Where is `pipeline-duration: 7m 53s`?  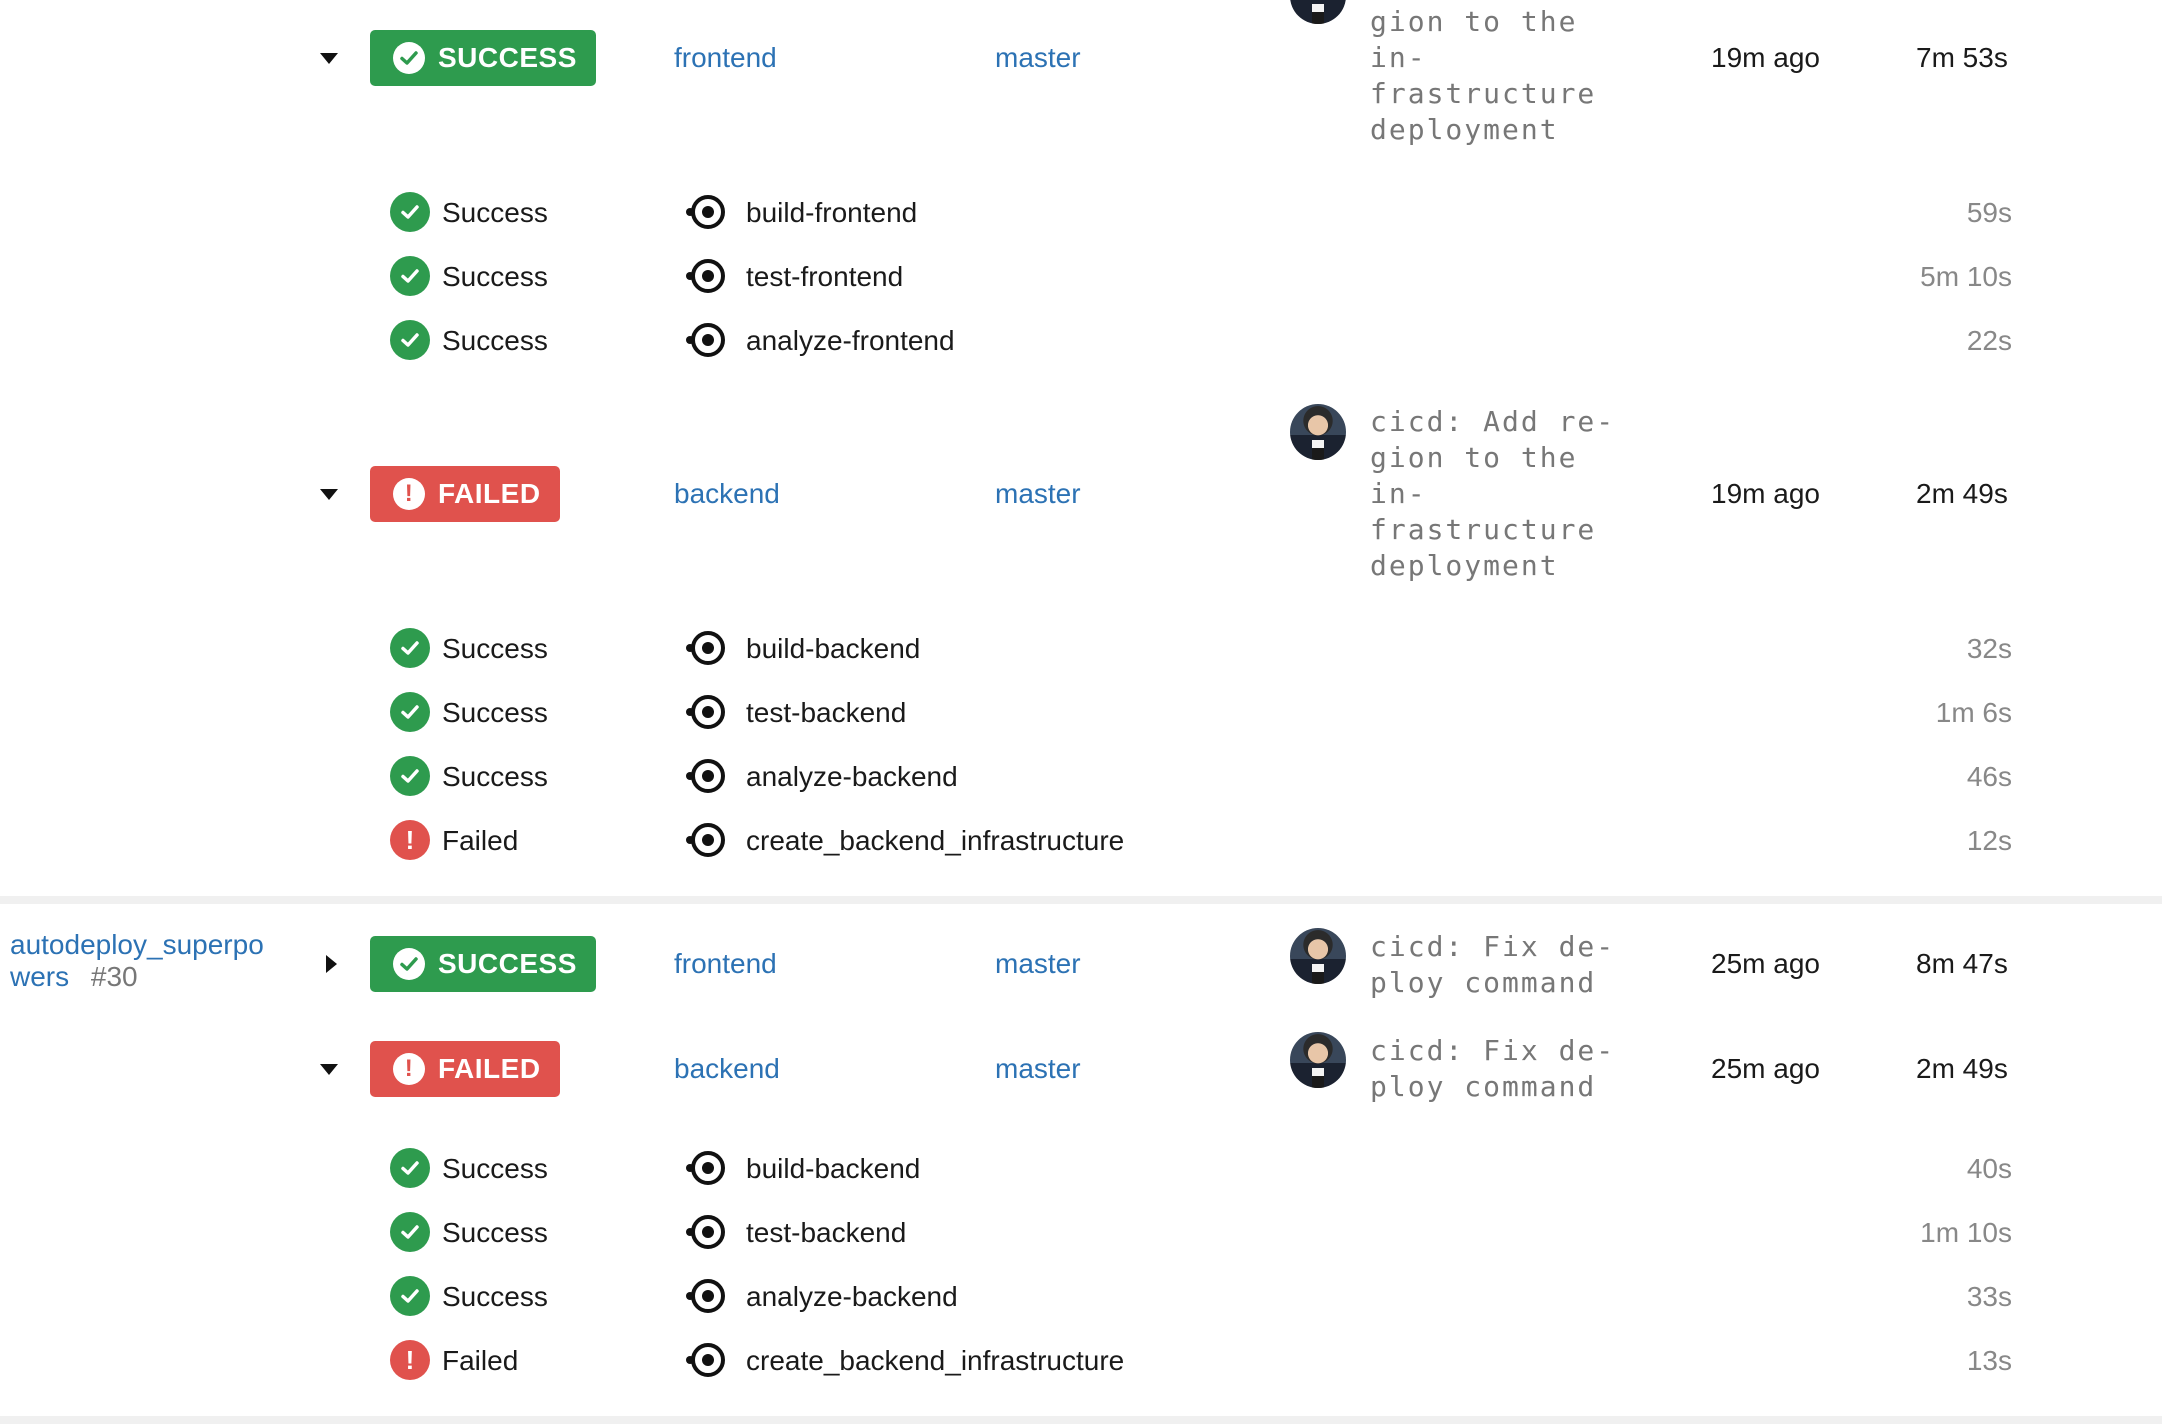
pipeline-duration: 7m 53s is located at coordinates (1962, 57).